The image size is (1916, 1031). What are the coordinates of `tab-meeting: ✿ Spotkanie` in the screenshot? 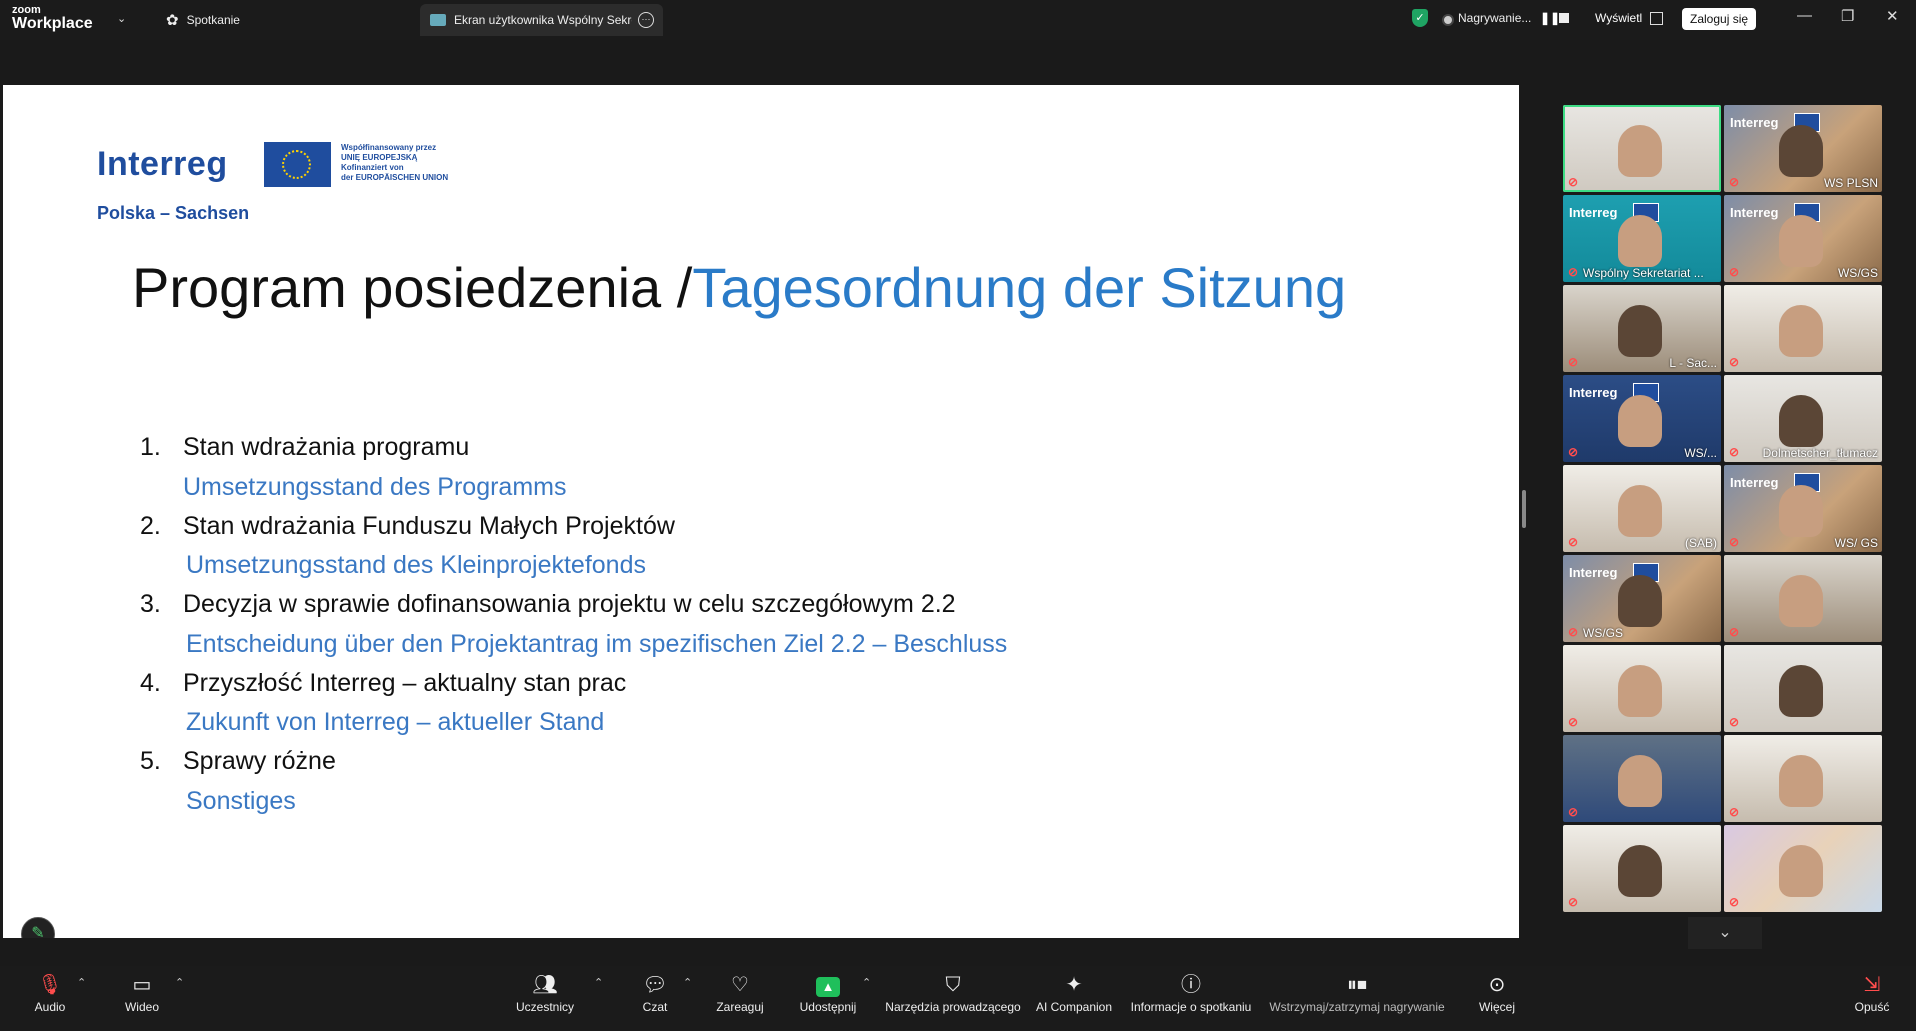 It's located at (203, 20).